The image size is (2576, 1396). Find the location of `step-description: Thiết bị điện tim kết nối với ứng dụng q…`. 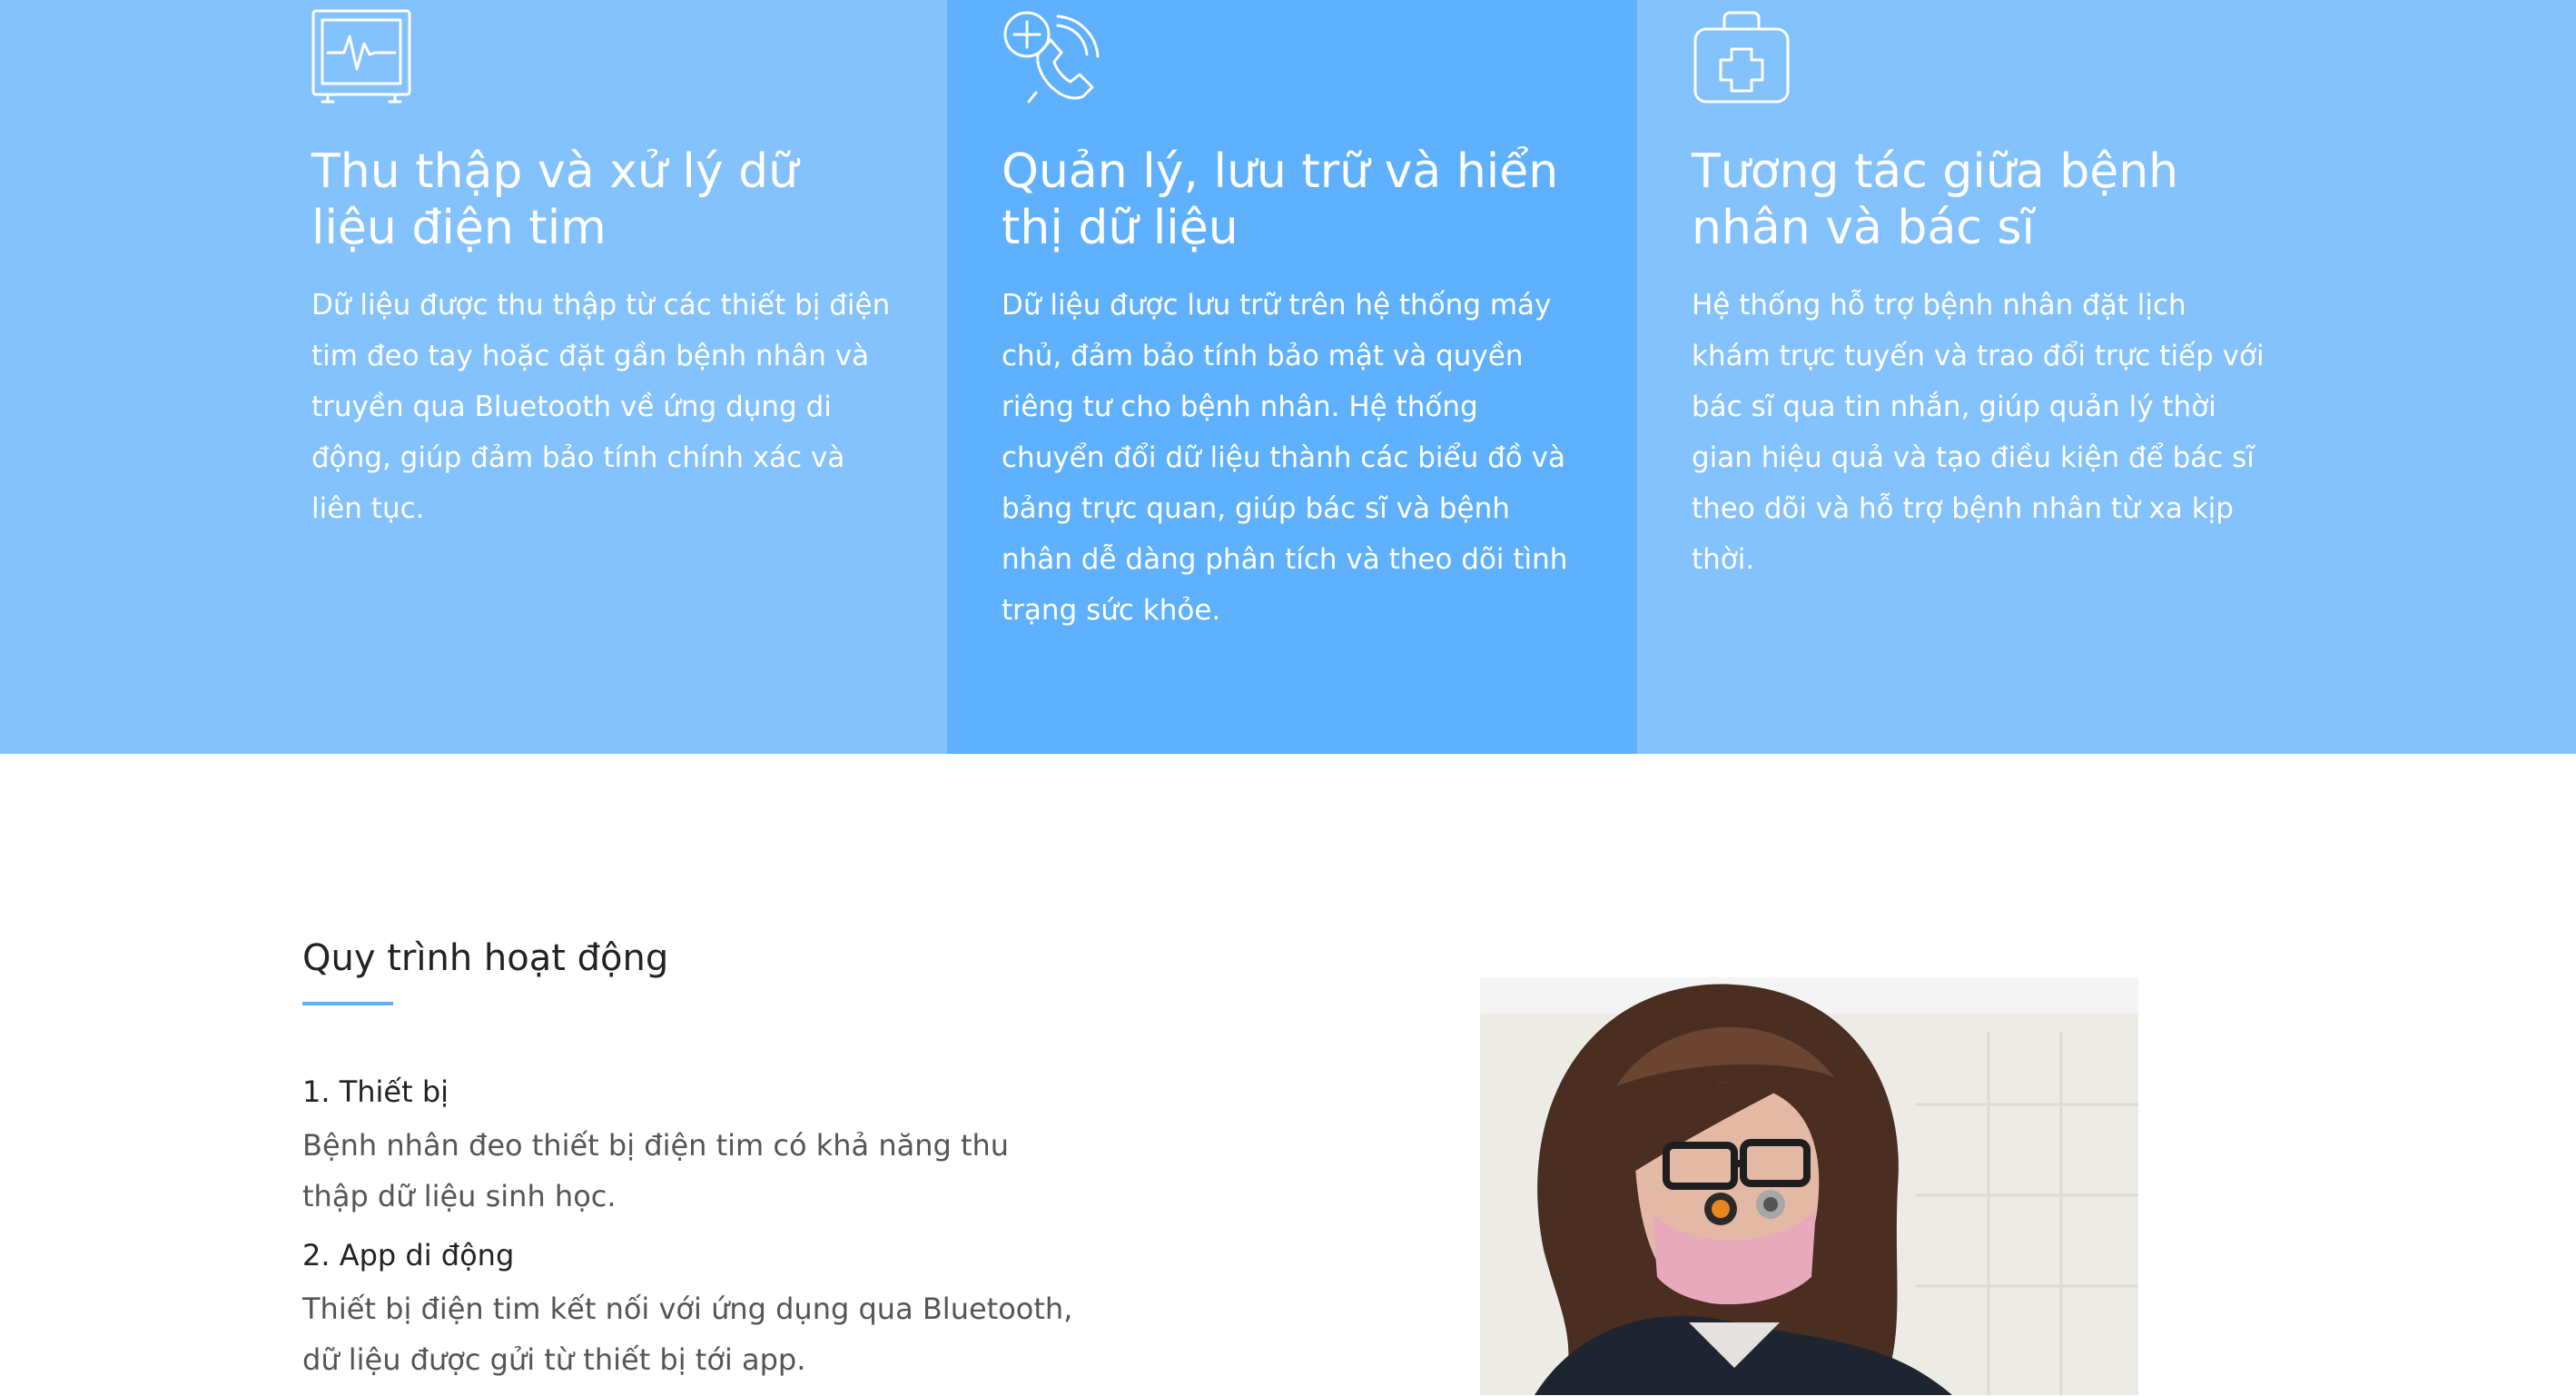

step-description: Thiết bị điện tim kết nối với ứng dụng q… is located at coordinates (687, 1334).